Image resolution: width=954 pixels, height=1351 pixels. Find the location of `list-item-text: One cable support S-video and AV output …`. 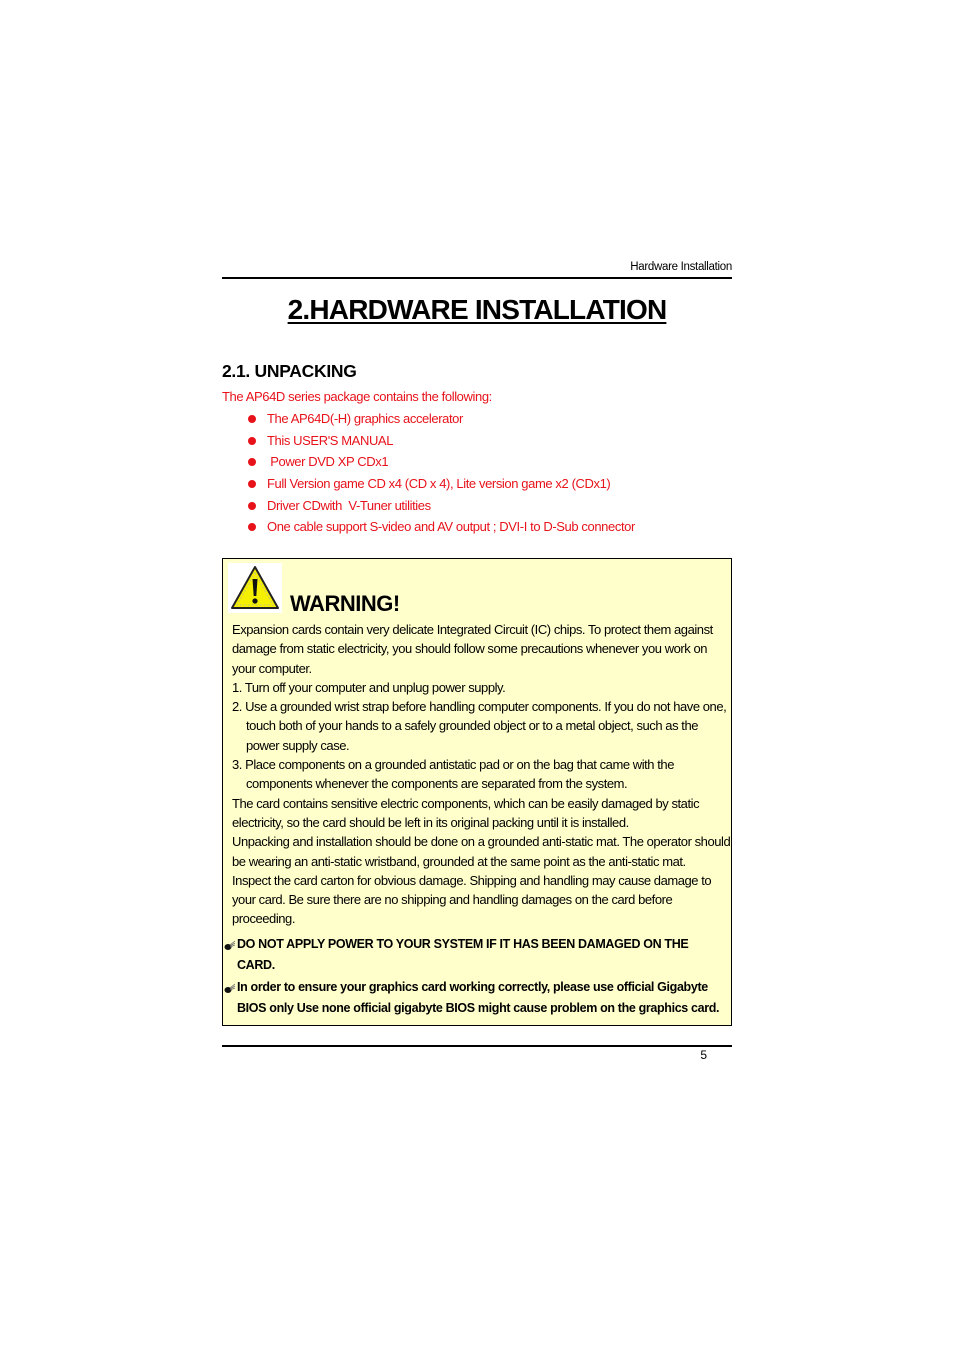

list-item-text: One cable support S-video and AV output … is located at coordinates (451, 527).